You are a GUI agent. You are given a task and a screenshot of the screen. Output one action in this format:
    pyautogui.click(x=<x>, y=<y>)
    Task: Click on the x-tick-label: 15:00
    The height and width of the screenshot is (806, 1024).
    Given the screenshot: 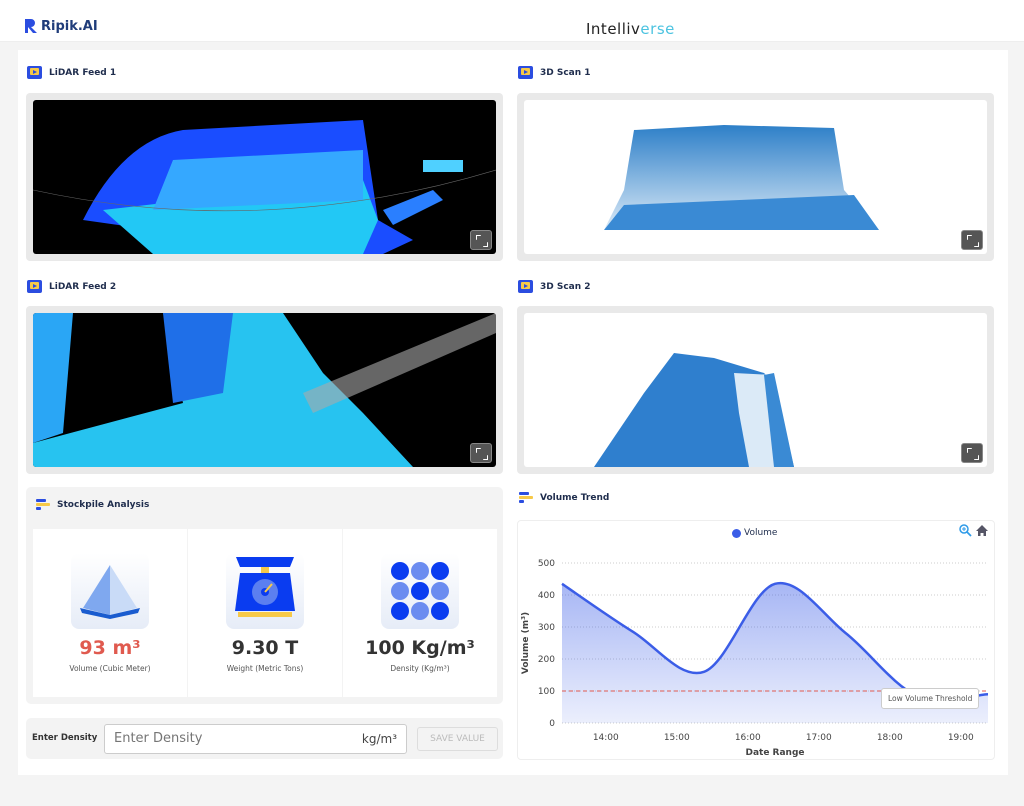 What is the action you would take?
    pyautogui.click(x=677, y=738)
    